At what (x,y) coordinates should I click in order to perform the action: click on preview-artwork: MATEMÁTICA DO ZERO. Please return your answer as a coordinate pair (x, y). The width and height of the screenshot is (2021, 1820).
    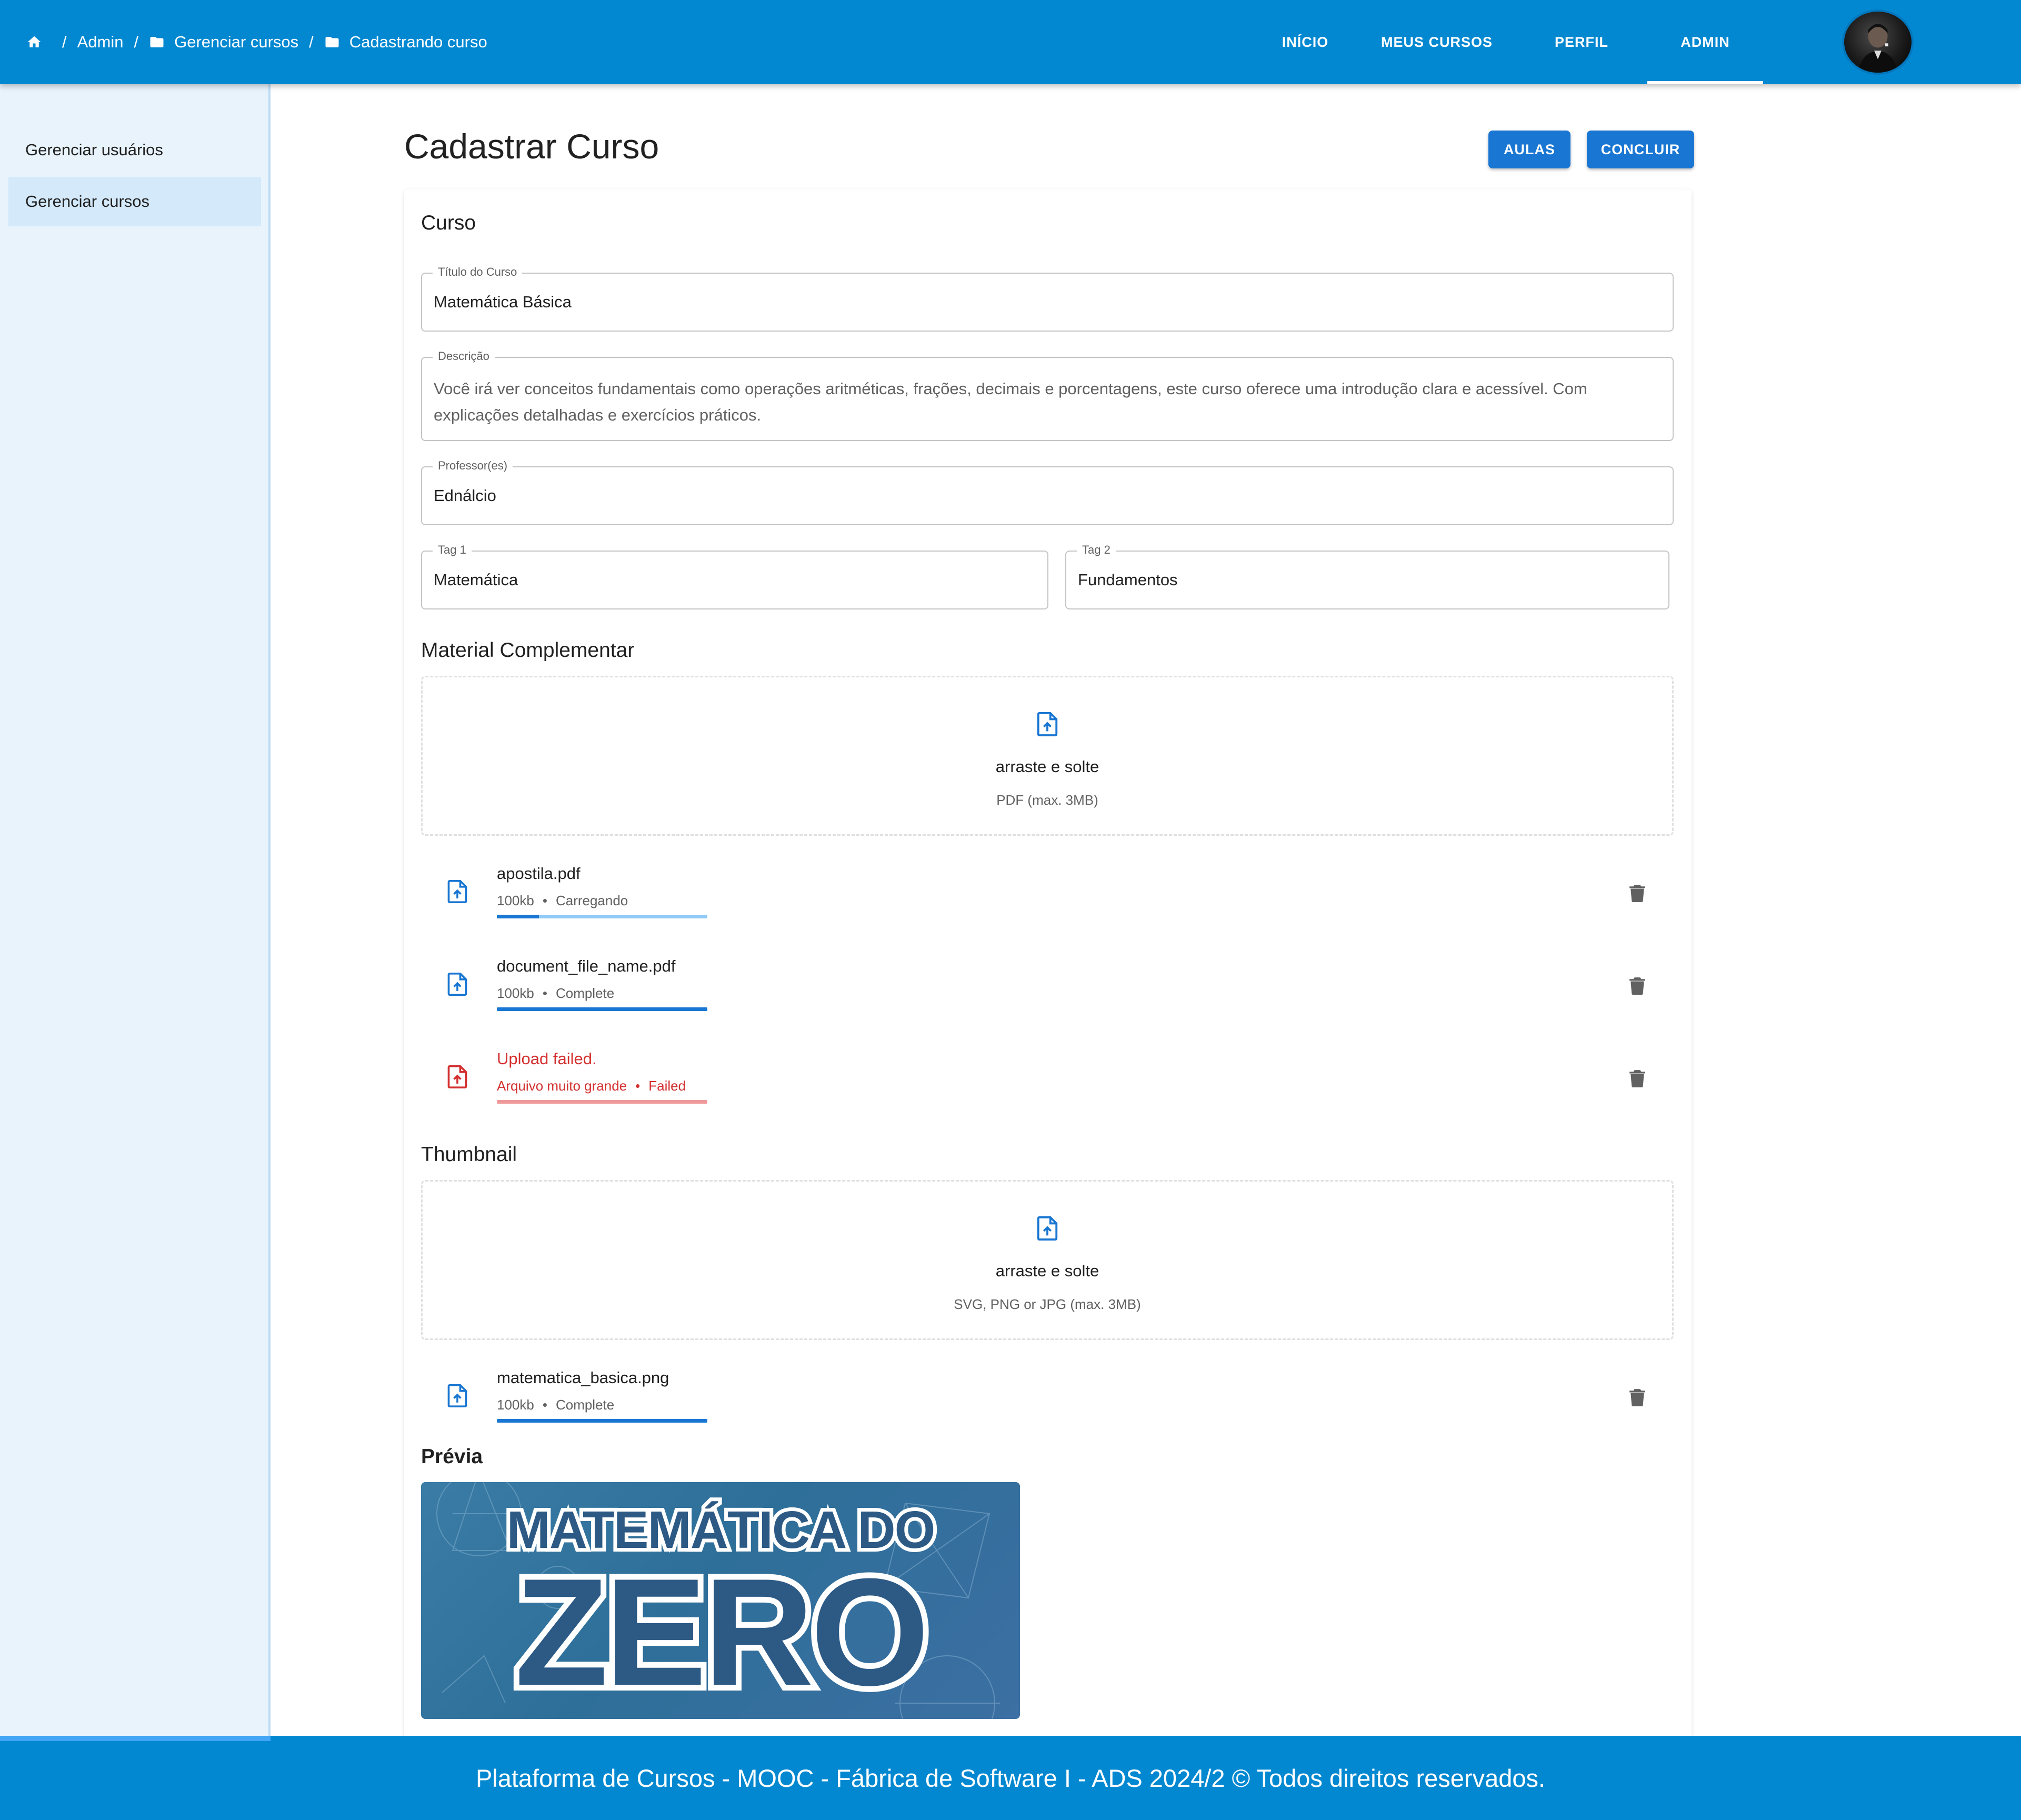
    Looking at the image, I should click on (718, 1600).